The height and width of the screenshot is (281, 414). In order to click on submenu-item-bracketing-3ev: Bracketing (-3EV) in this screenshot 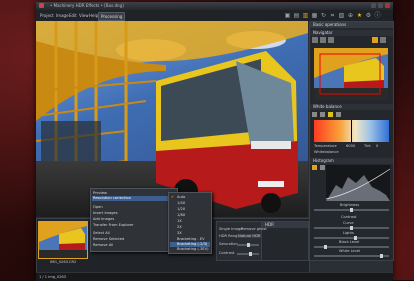, I will do `click(193, 249)`.